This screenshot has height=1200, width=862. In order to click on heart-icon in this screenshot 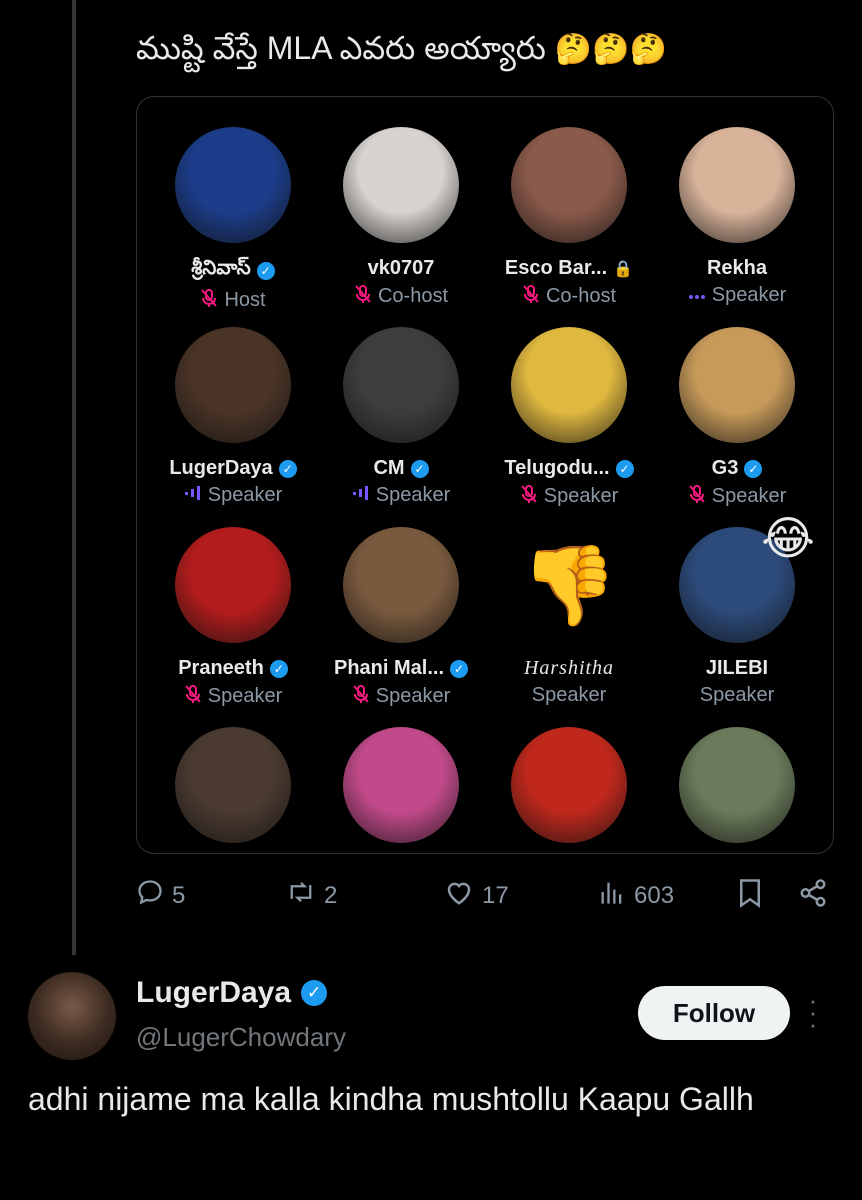, I will do `click(459, 895)`.